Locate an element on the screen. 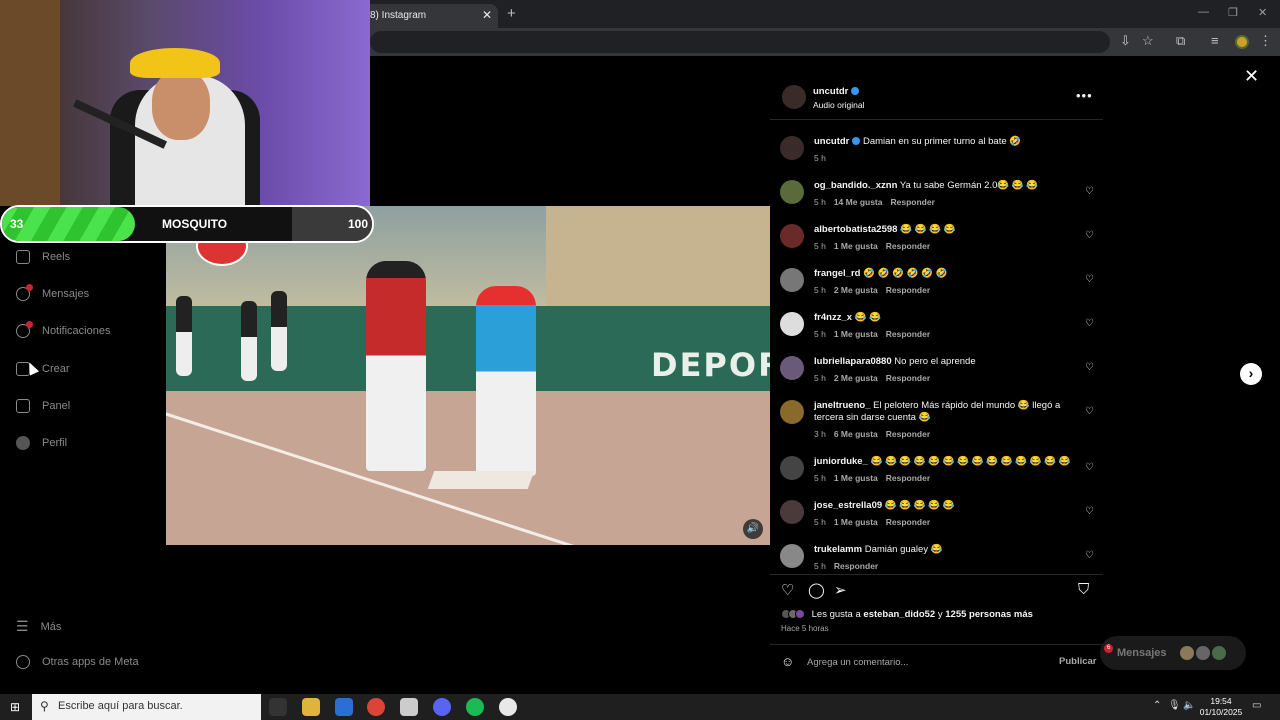 The image size is (1280, 720). file-explorer-icon is located at coordinates (311, 707).